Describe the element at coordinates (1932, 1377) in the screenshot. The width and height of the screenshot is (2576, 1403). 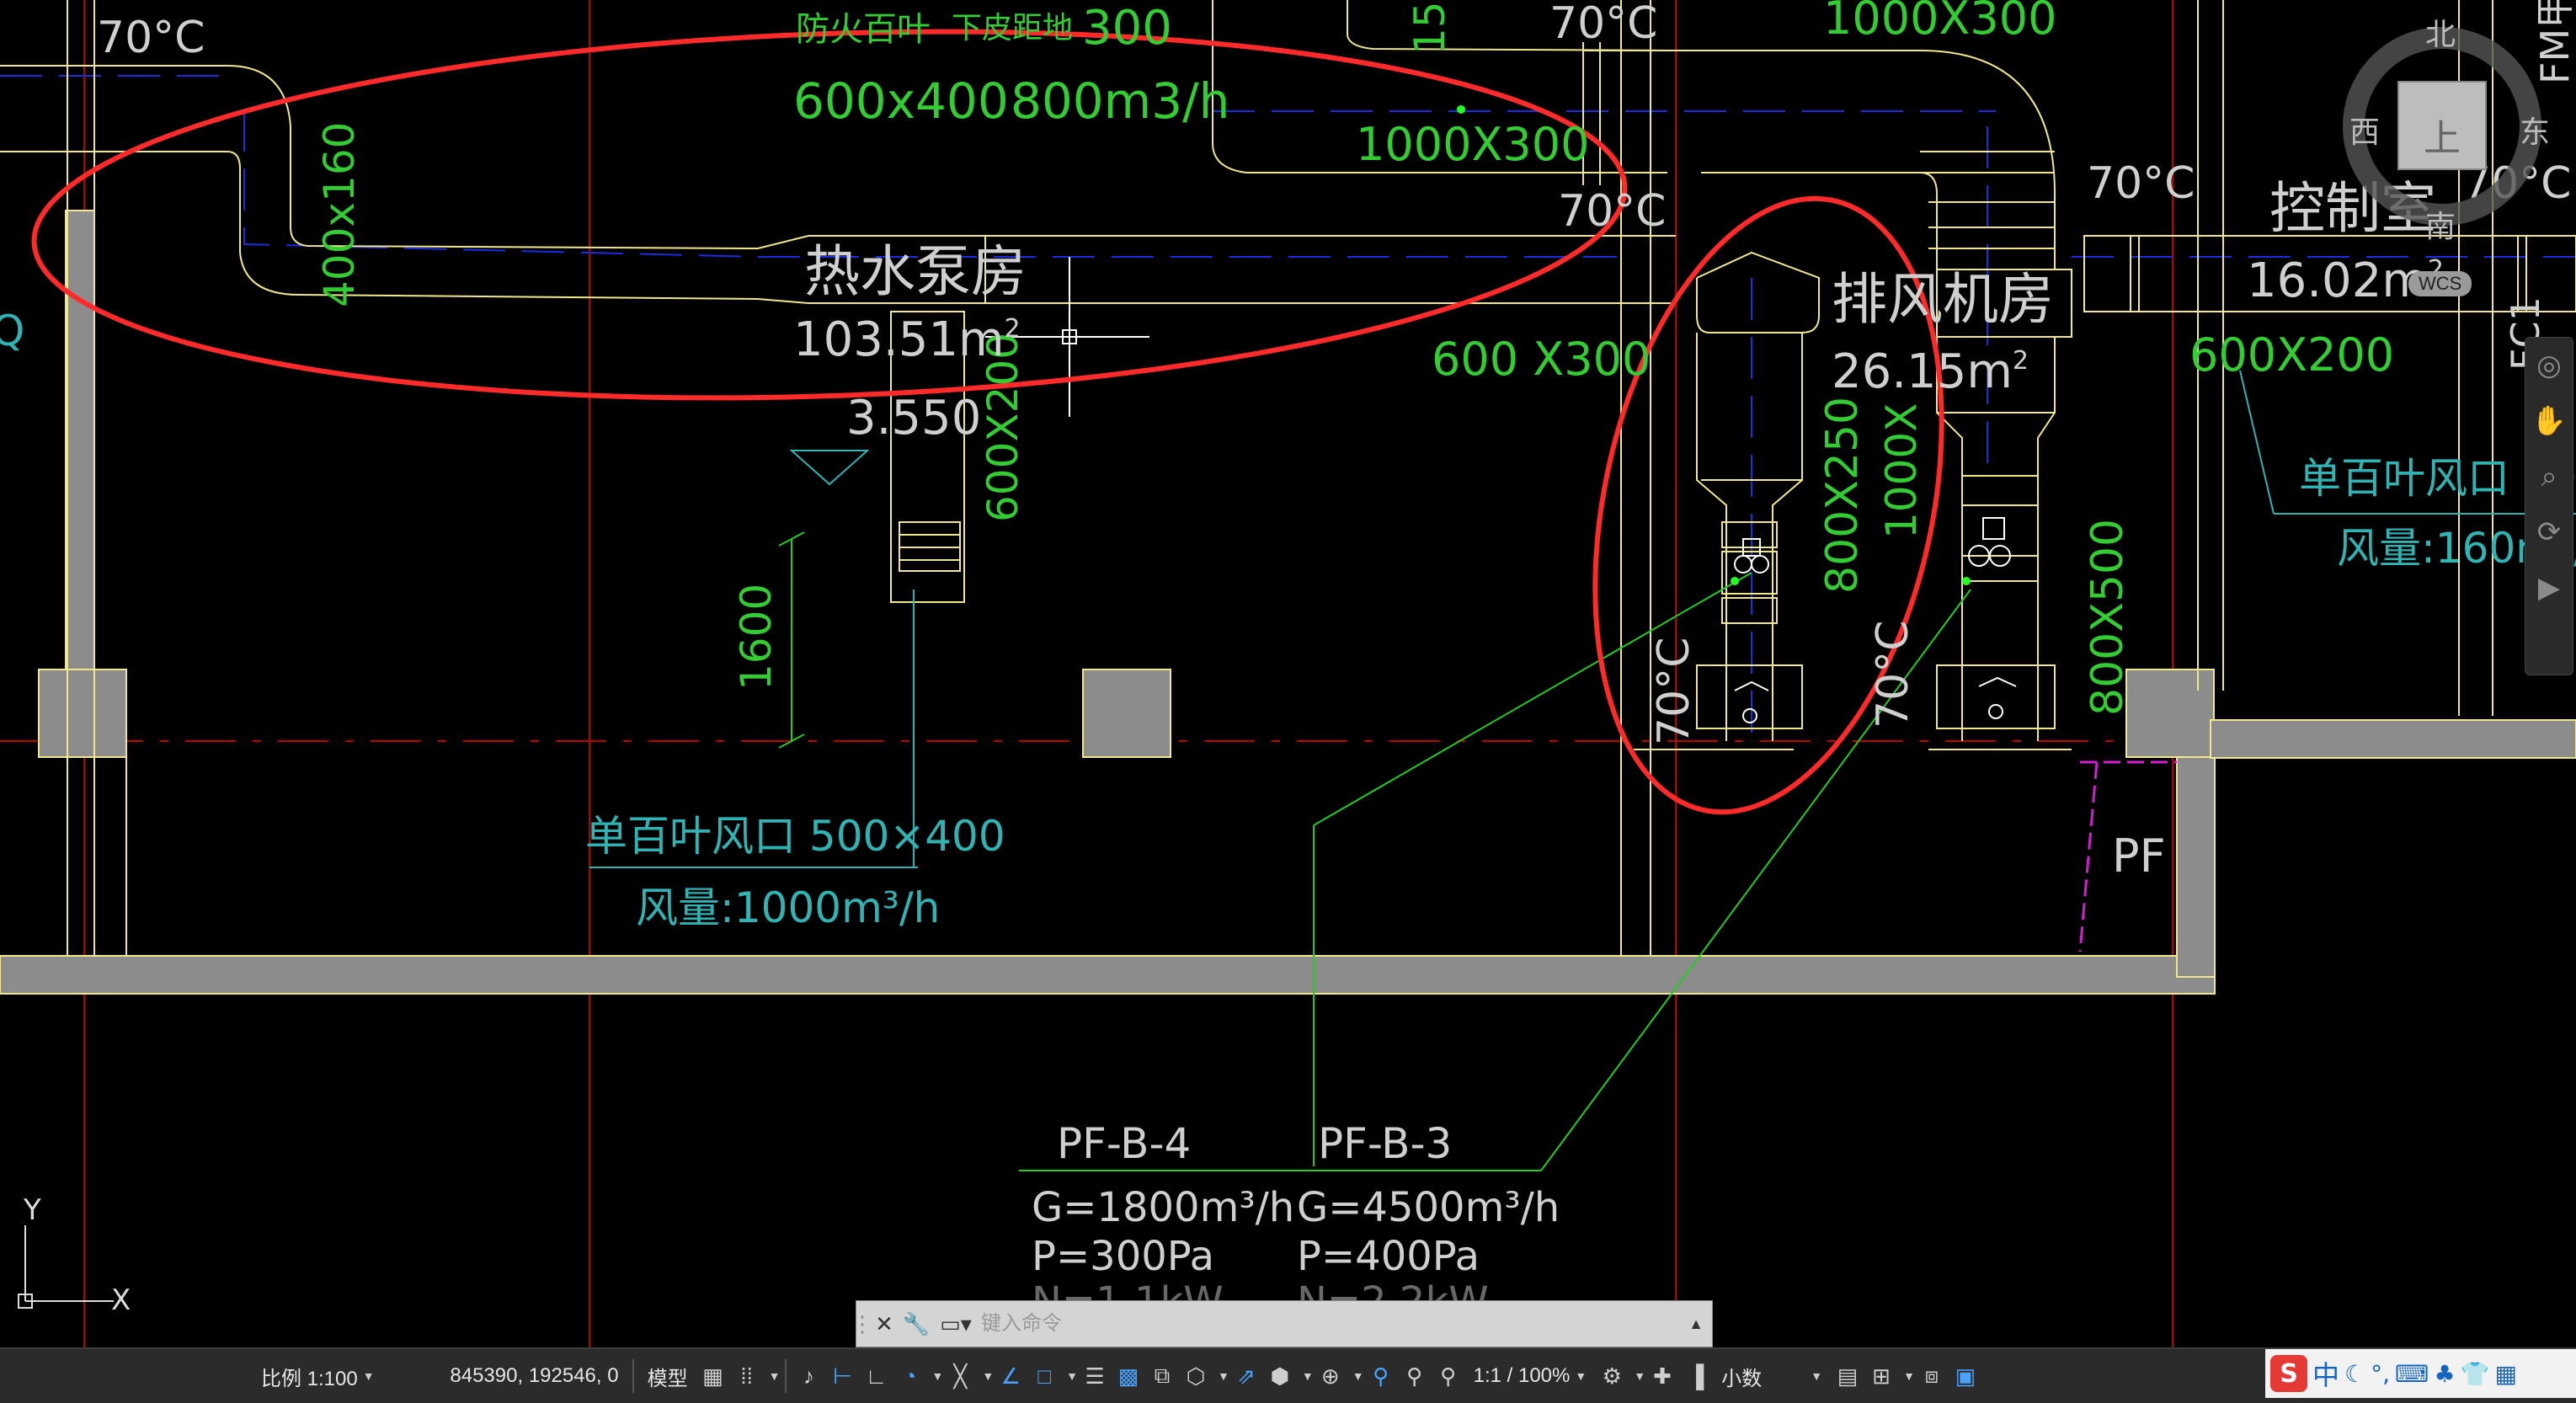
I see `isolate-objects-icon: ⧈` at that location.